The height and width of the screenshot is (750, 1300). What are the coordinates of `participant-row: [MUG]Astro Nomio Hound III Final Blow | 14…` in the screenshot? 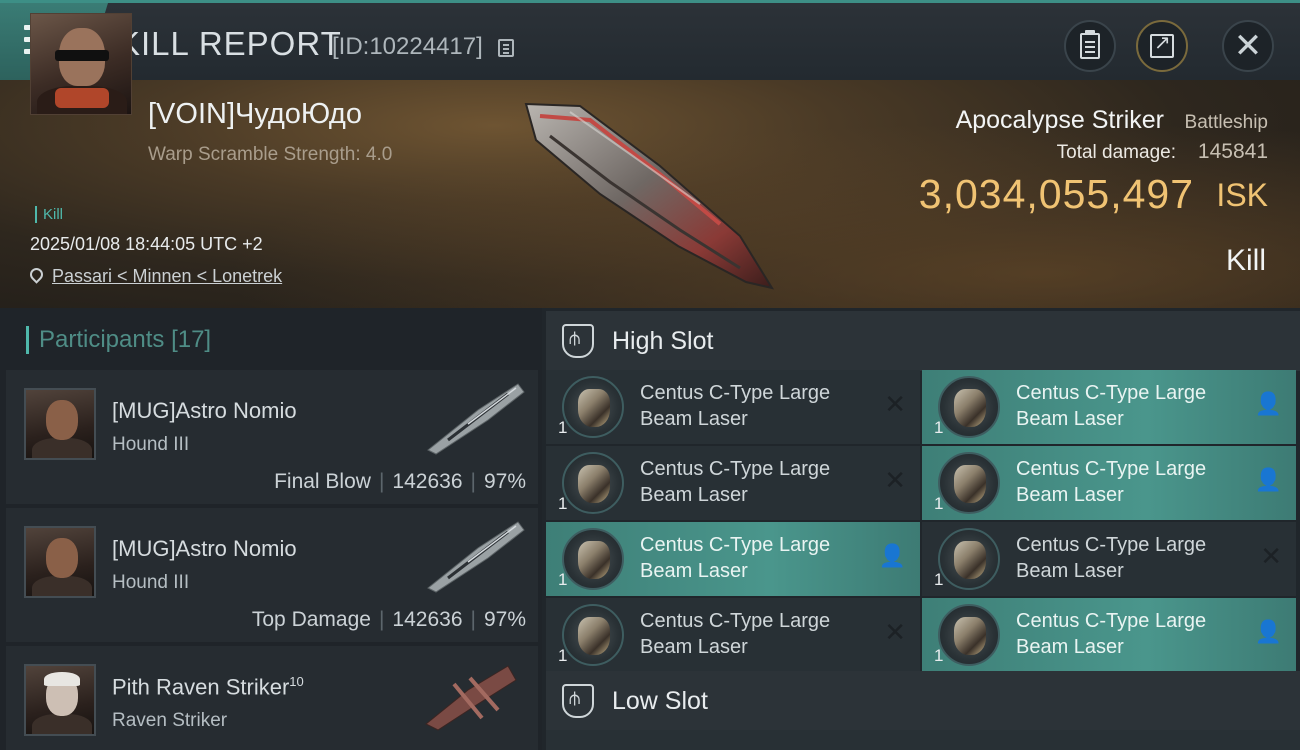 It's located at (272, 437).